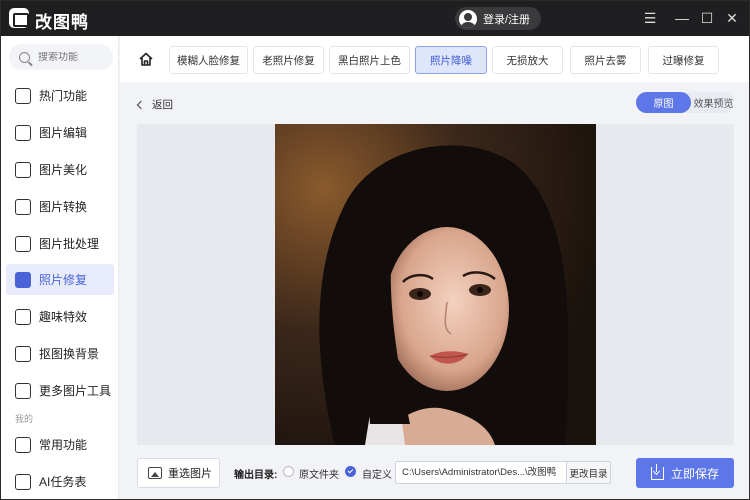 The width and height of the screenshot is (750, 500). I want to click on tab-old-photo: 老照片修复, so click(288, 60).